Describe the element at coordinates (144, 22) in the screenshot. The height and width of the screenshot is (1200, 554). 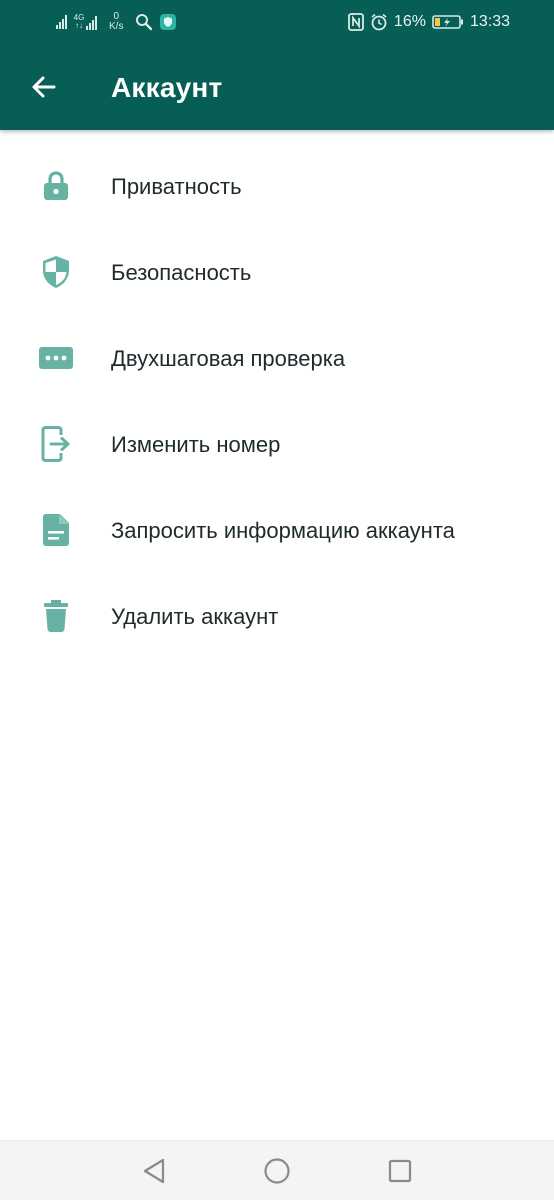
I see `search-icon` at that location.